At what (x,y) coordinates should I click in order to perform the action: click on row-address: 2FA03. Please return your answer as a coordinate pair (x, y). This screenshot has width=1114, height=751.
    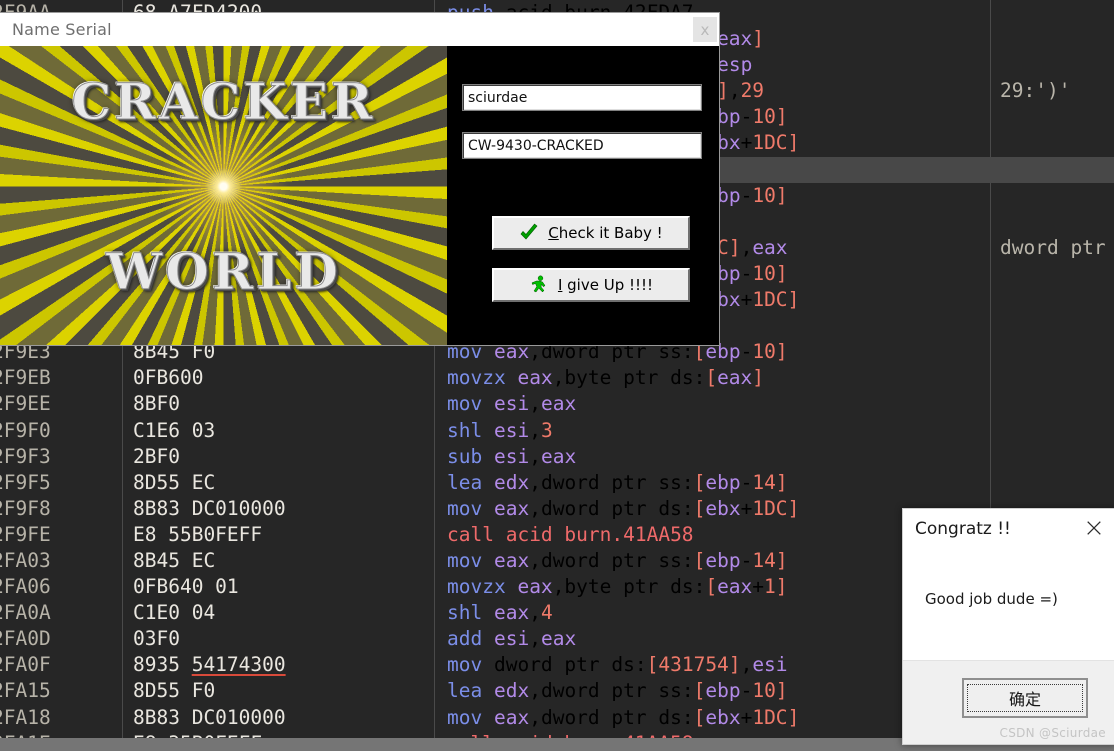
    Looking at the image, I should click on (25, 560).